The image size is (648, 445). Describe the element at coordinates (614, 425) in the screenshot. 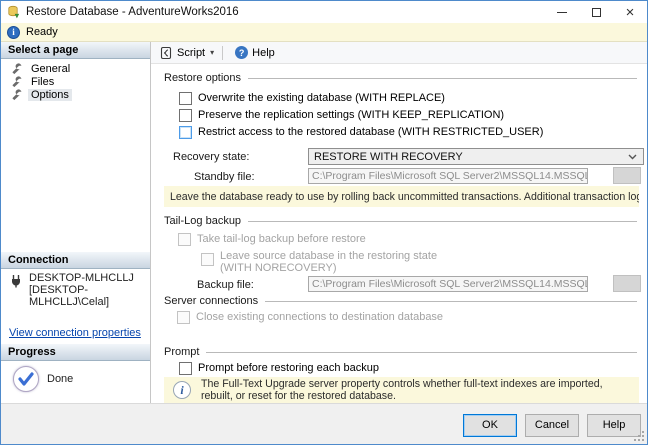

I see `help-button-footer: Help` at that location.